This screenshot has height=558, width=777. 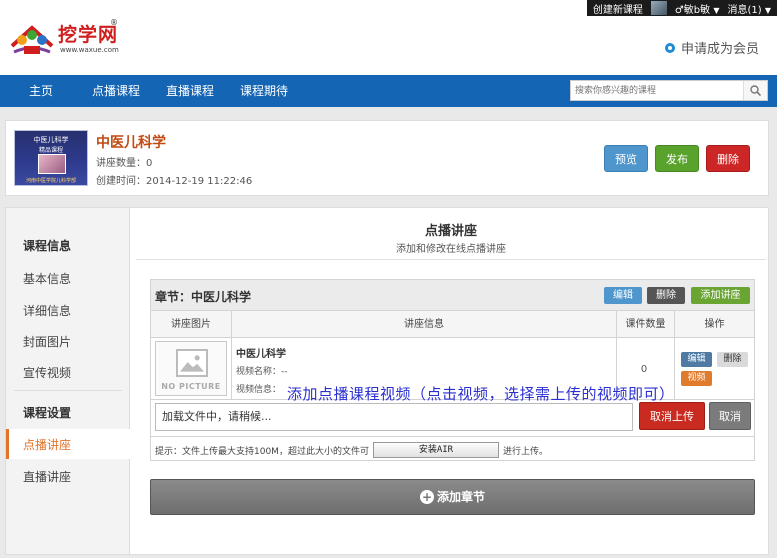 I want to click on logo-url: www.waxue.com, so click(x=89, y=50).